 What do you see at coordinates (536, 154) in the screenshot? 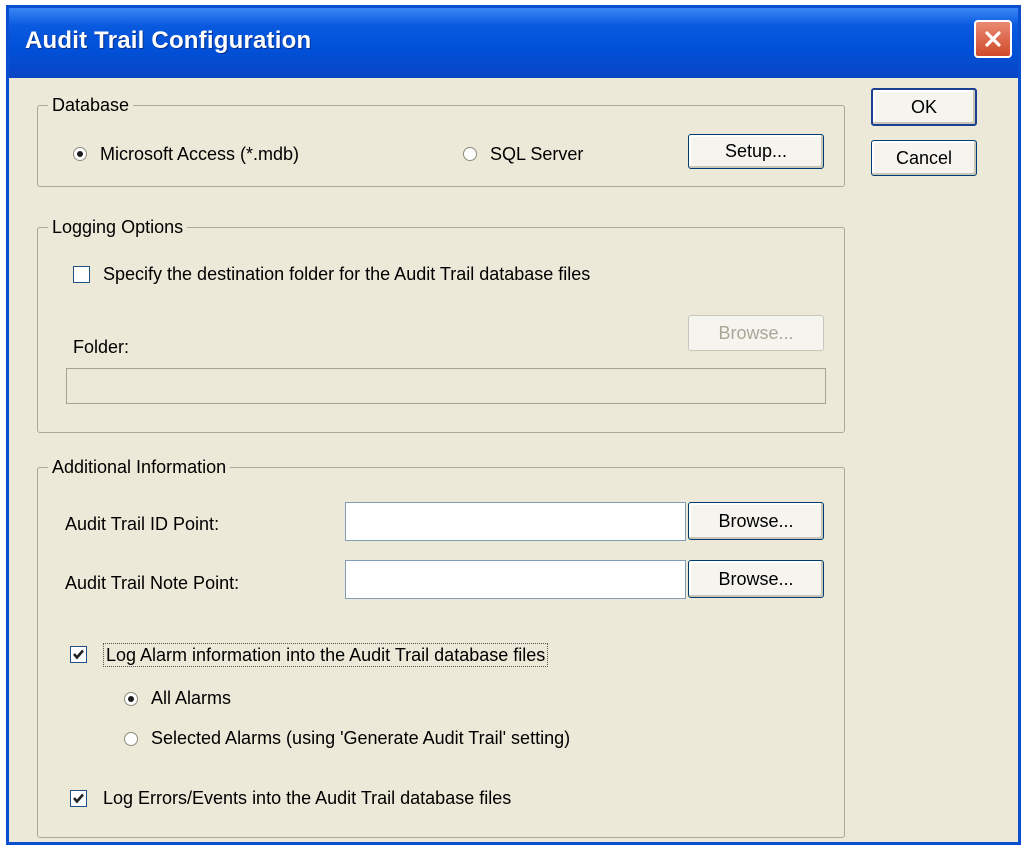
I see `sql-server-label: SQL Server` at bounding box center [536, 154].